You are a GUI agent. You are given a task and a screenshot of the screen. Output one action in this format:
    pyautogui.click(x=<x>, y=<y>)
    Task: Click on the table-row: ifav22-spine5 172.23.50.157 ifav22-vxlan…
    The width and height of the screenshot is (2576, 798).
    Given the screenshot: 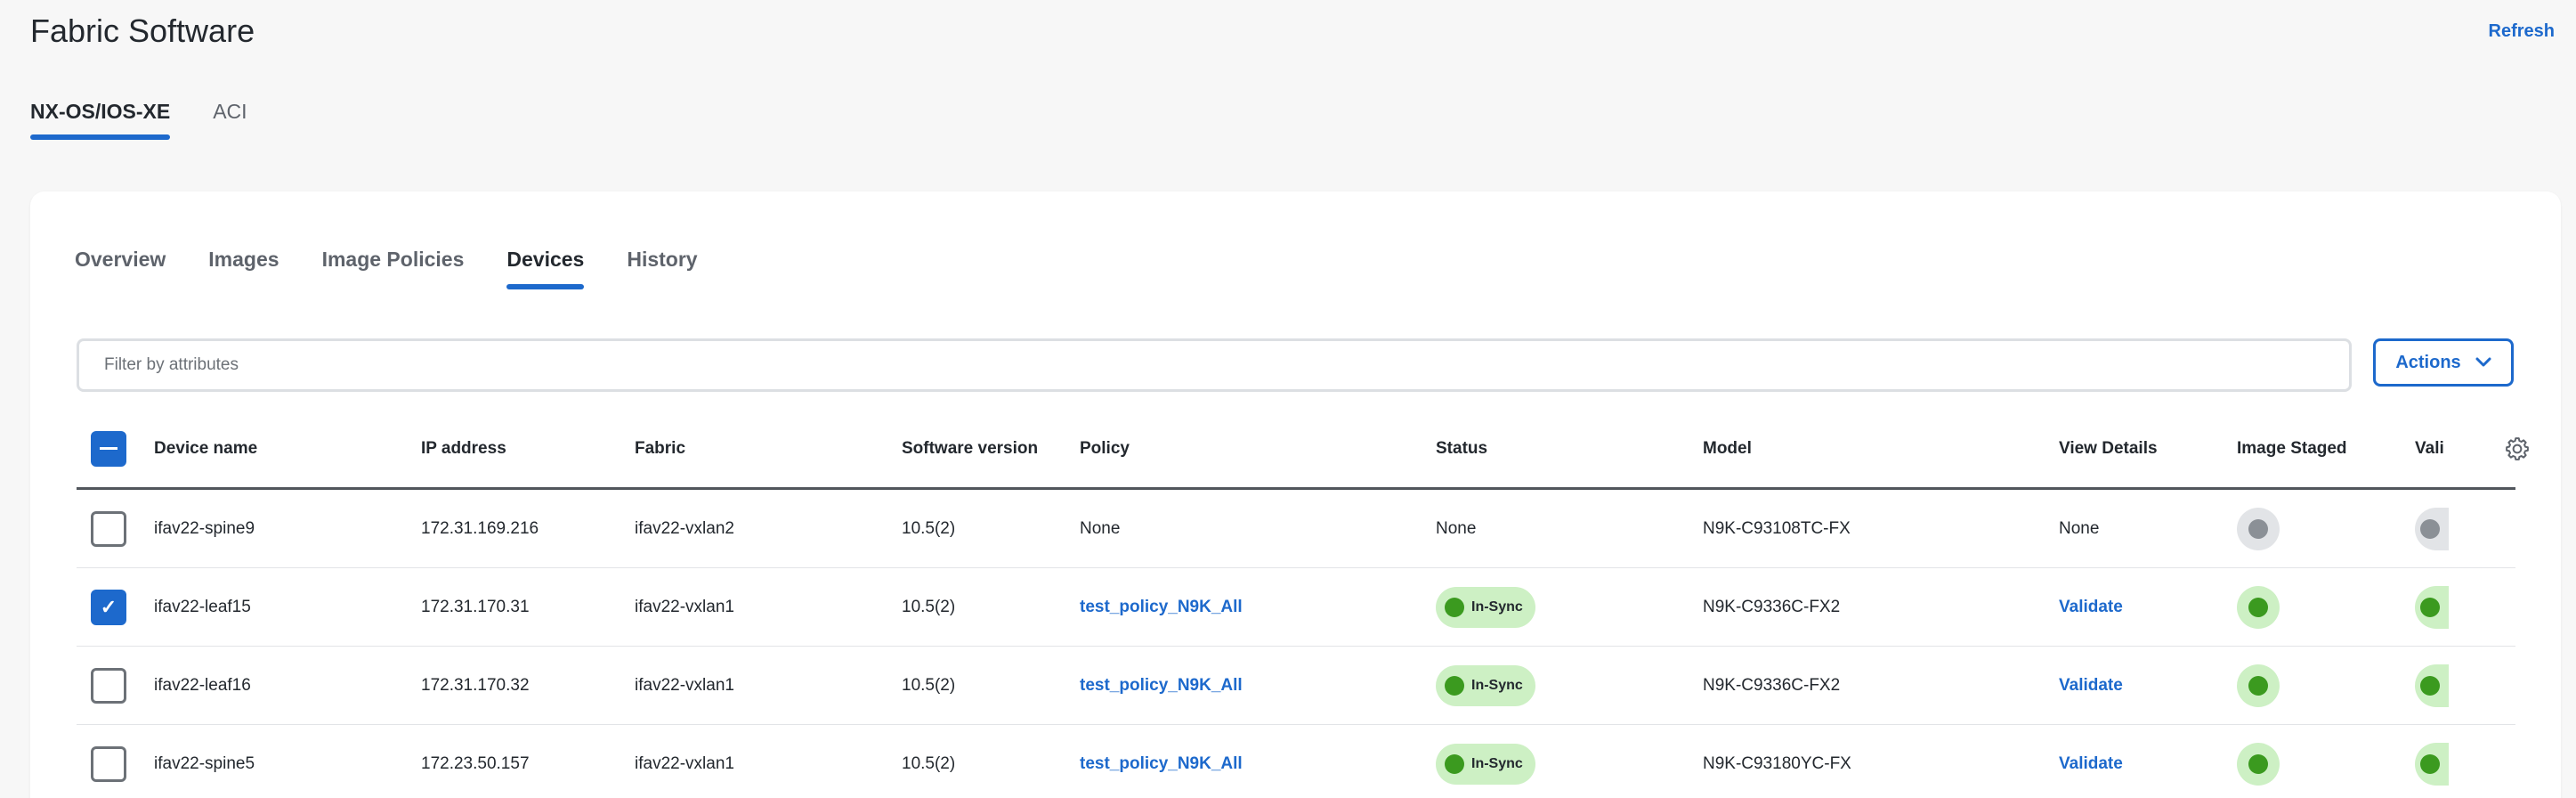 What is the action you would take?
    pyautogui.click(x=1296, y=761)
    